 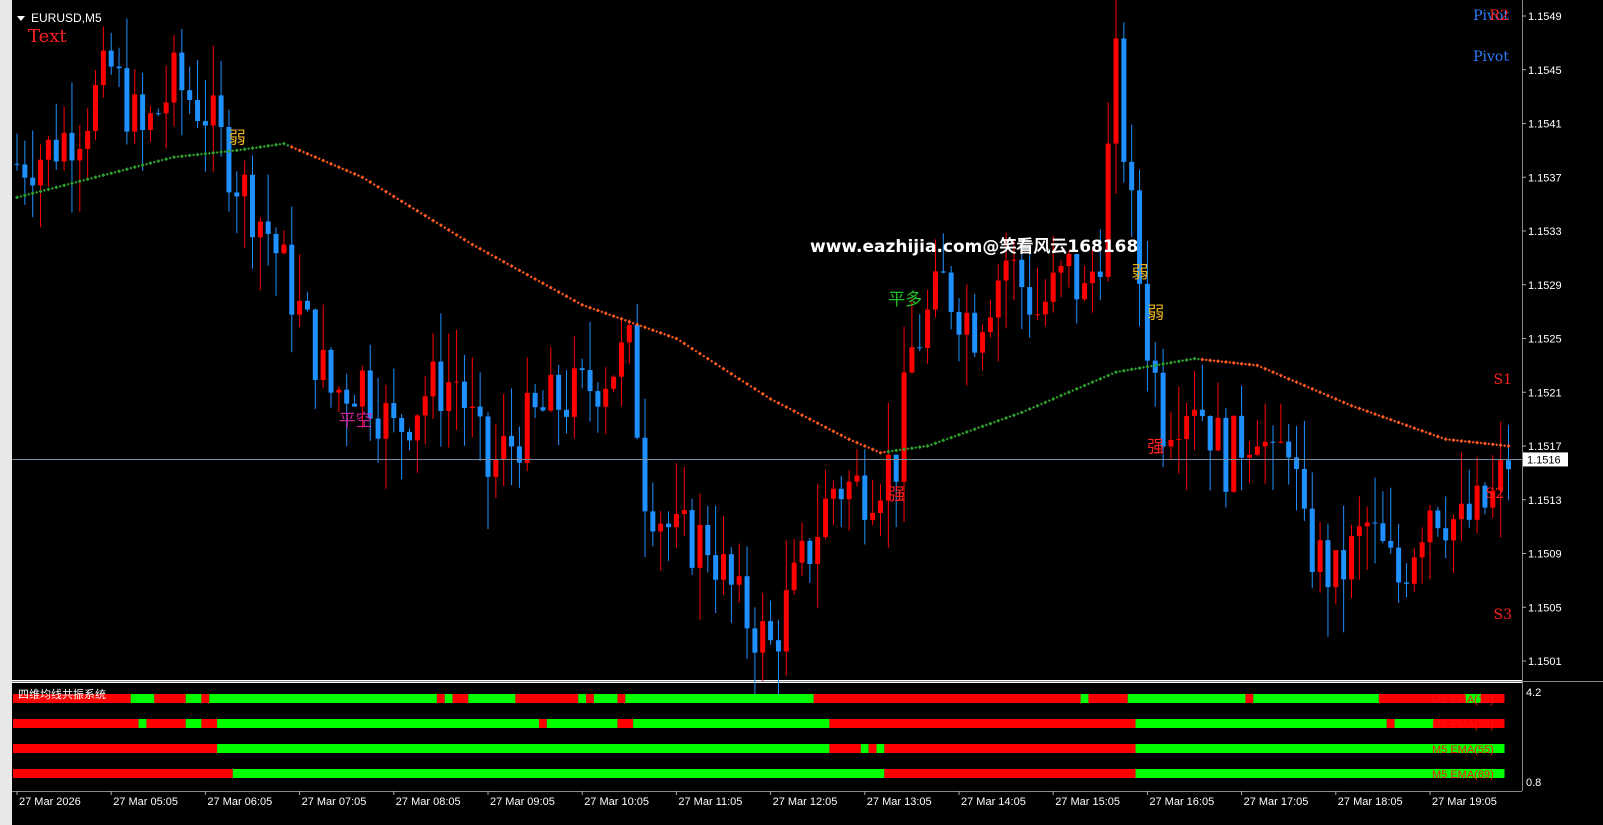 What do you see at coordinates (1533, 783) in the screenshot?
I see `indicator-scale-bottom: 0.8` at bounding box center [1533, 783].